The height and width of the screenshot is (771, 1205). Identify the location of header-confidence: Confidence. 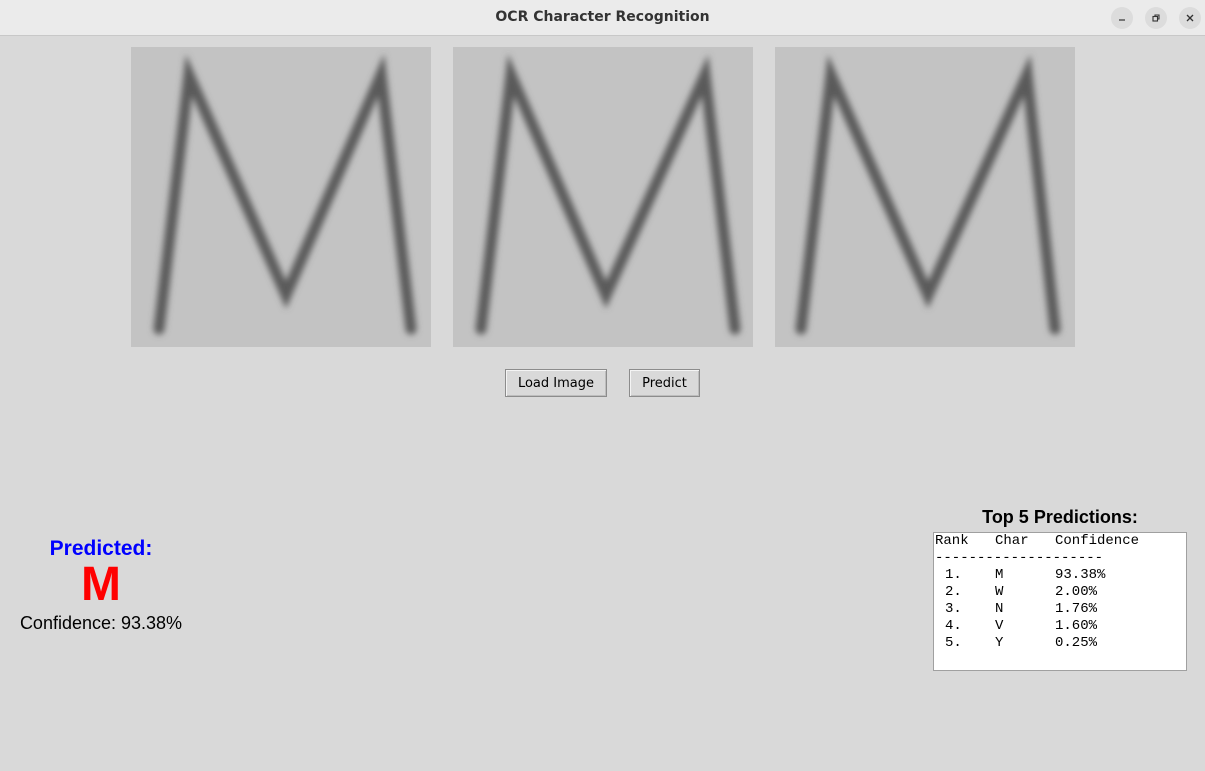
(1097, 541).